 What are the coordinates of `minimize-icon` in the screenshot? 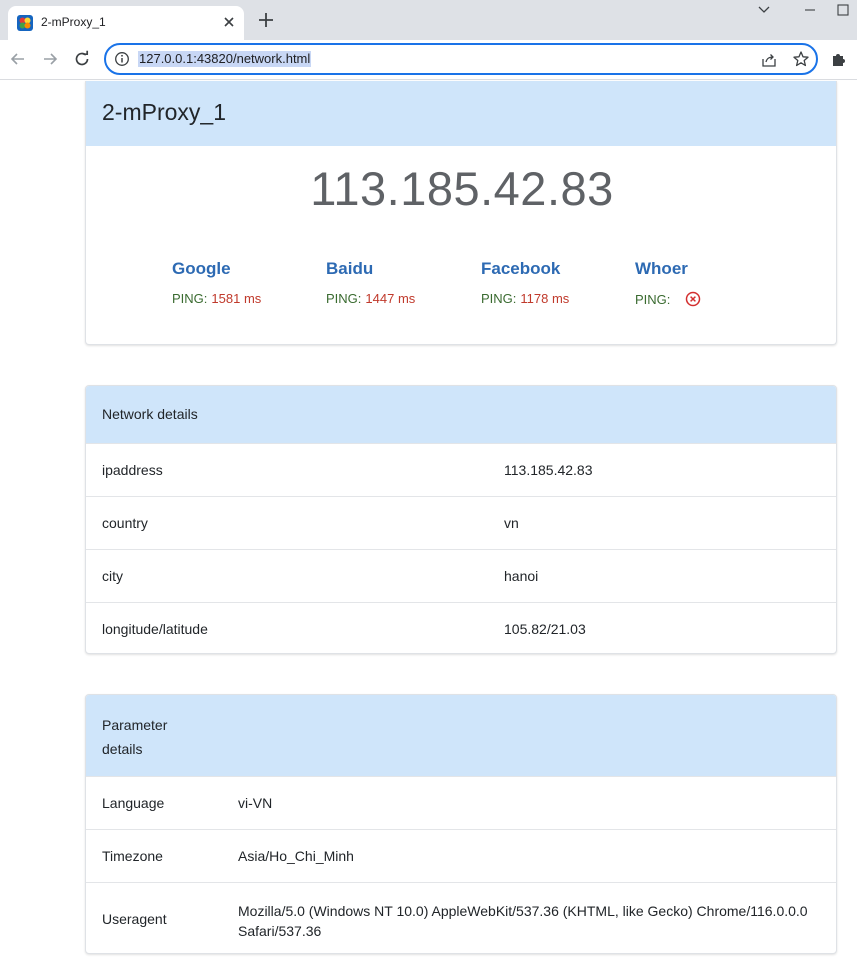 It's located at (810, 11).